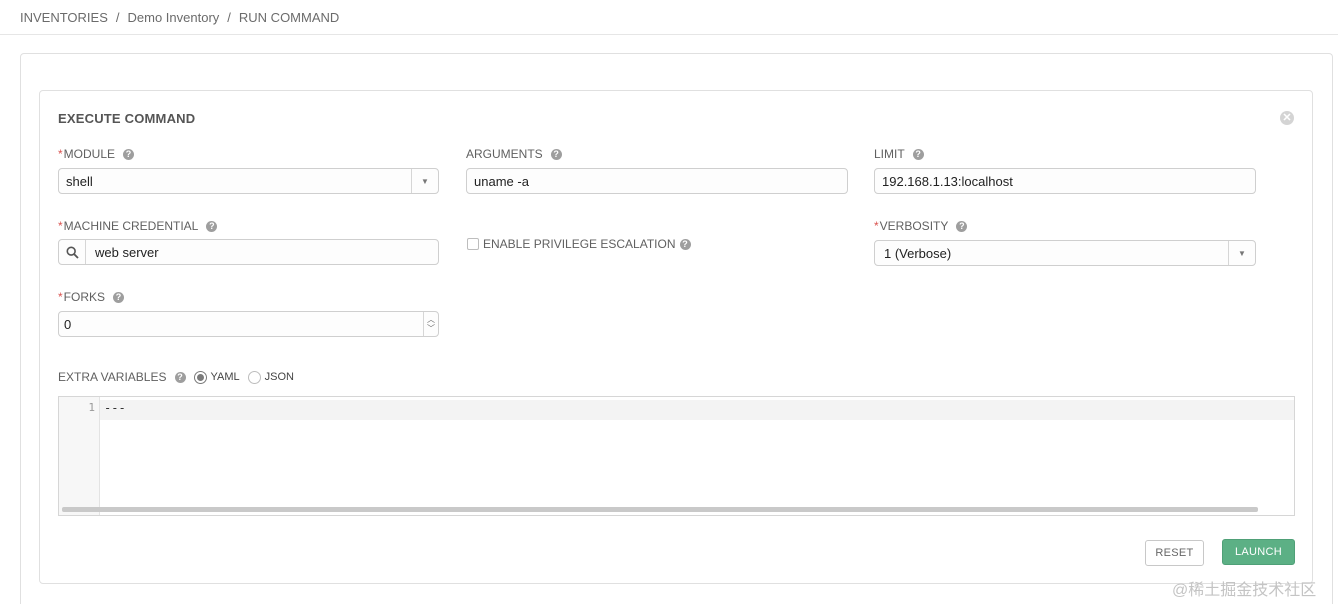  I want to click on arguments-input: uname -a, so click(657, 181).